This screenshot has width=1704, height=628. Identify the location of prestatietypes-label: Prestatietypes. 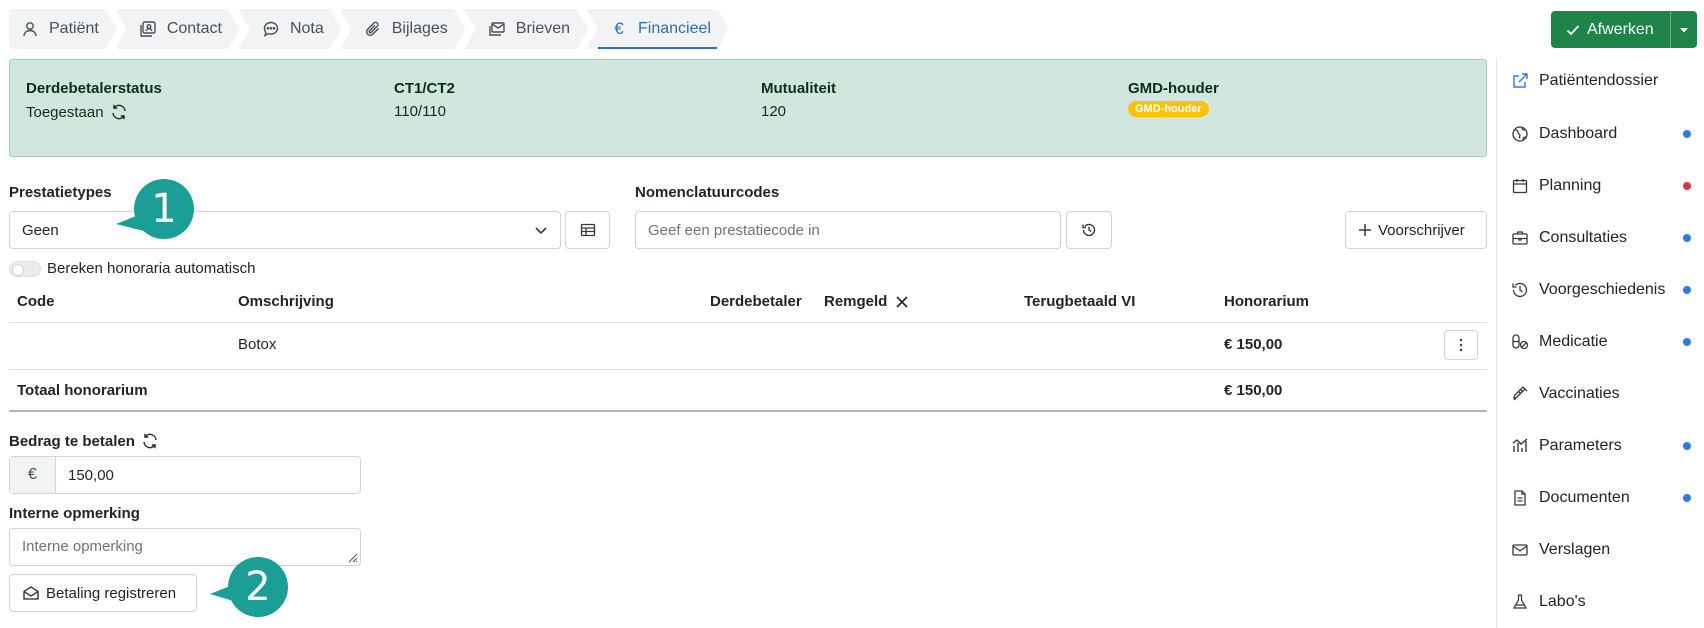
(60, 192).